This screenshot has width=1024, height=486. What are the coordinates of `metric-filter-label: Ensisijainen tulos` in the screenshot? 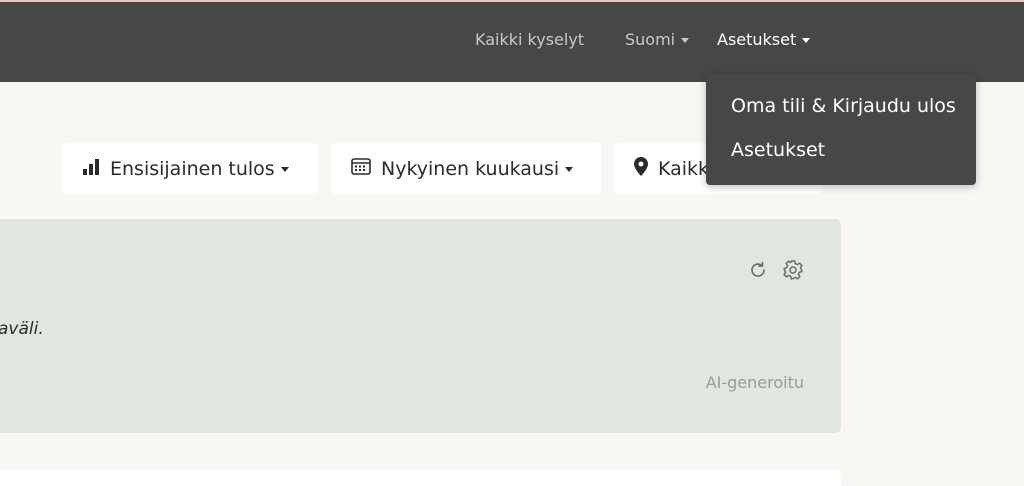 It's located at (192, 168).